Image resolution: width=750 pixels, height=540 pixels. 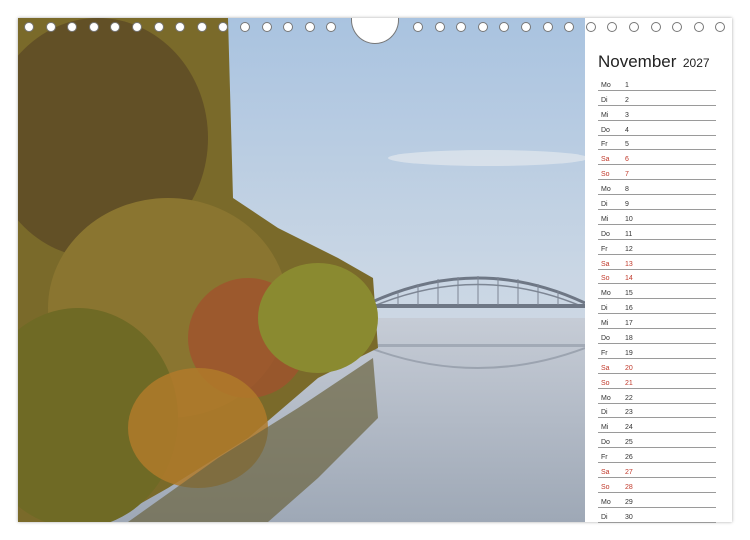 What do you see at coordinates (629, 517) in the screenshot?
I see `day-number: 30` at bounding box center [629, 517].